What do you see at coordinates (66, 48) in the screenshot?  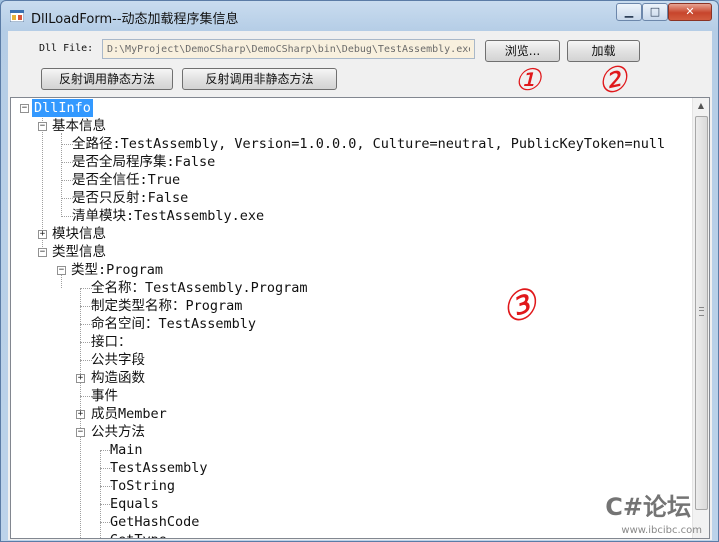 I see `dll-file-label: Dll File:` at bounding box center [66, 48].